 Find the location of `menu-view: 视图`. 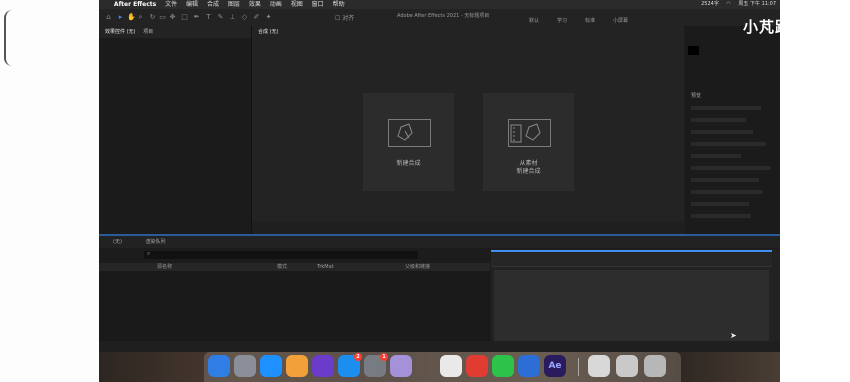

menu-view: 视图 is located at coordinates (297, 4).